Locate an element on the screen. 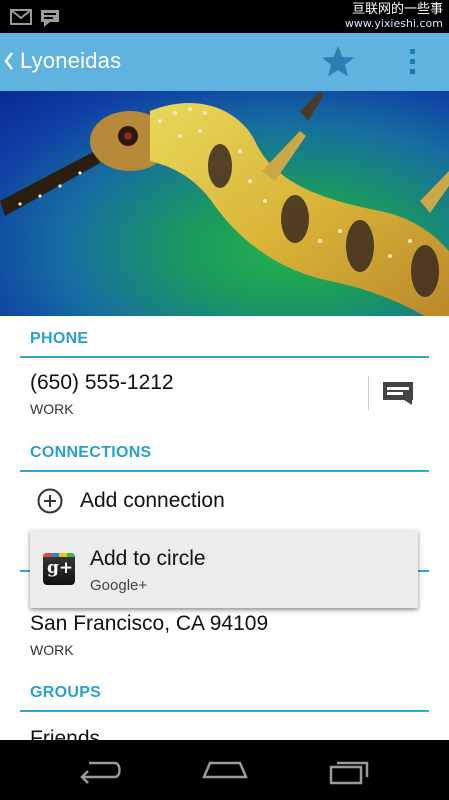  up-chevron-icon is located at coordinates (9, 61).